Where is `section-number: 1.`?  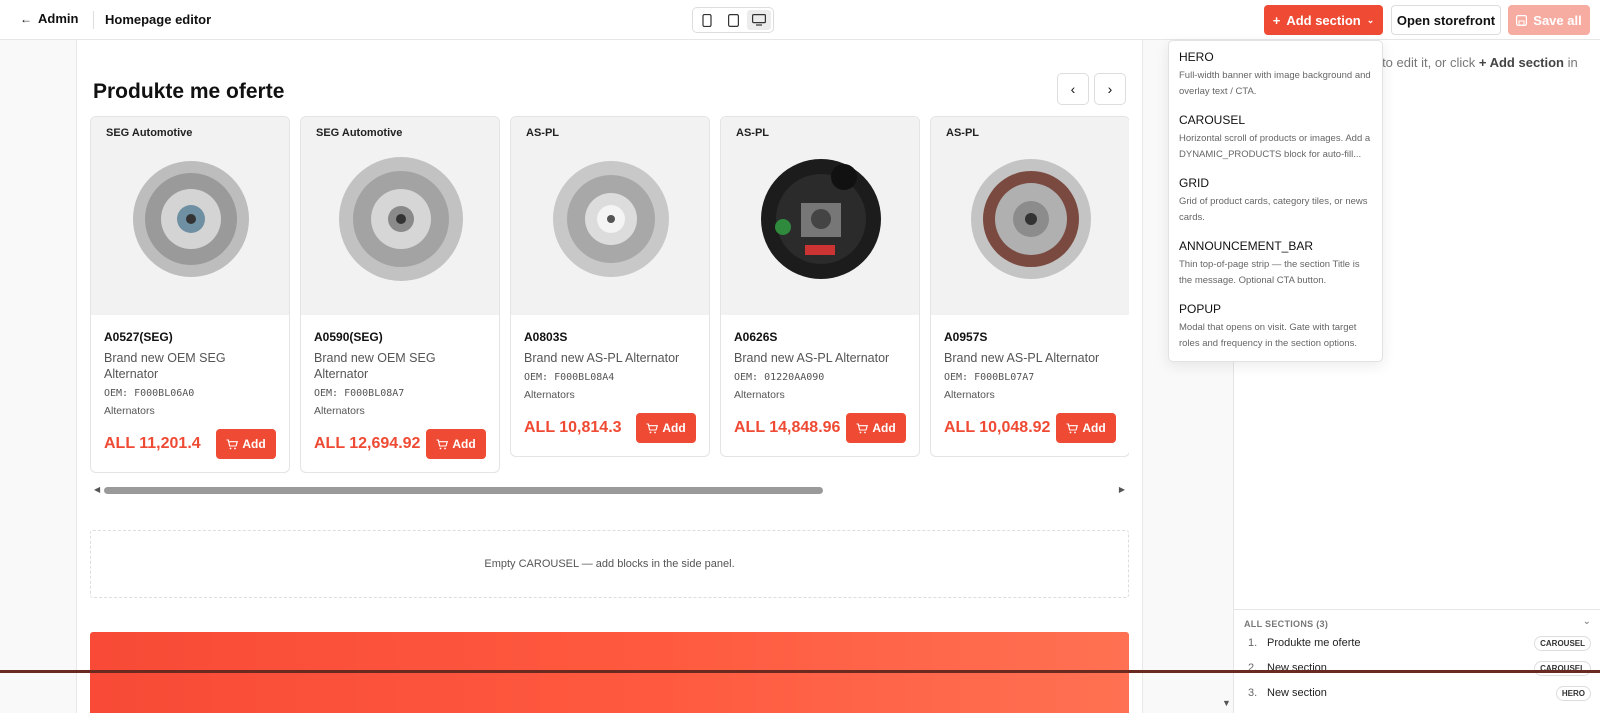
section-number: 1. is located at coordinates (1253, 643).